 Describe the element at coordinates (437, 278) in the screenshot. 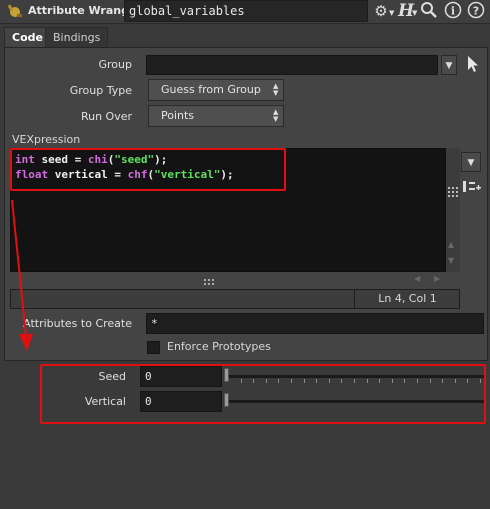

I see `scroll-right-icon: ▶` at that location.